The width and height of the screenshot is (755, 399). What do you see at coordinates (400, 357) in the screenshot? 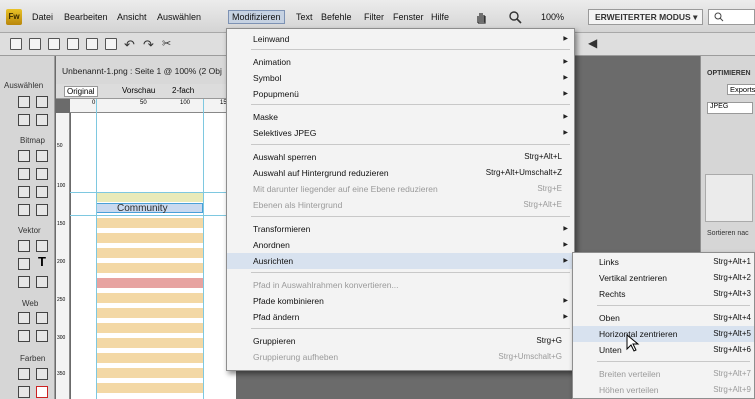
I see `menu-item-ungroup: Gruppierung aufheben Strg+Umschalt+G` at bounding box center [400, 357].